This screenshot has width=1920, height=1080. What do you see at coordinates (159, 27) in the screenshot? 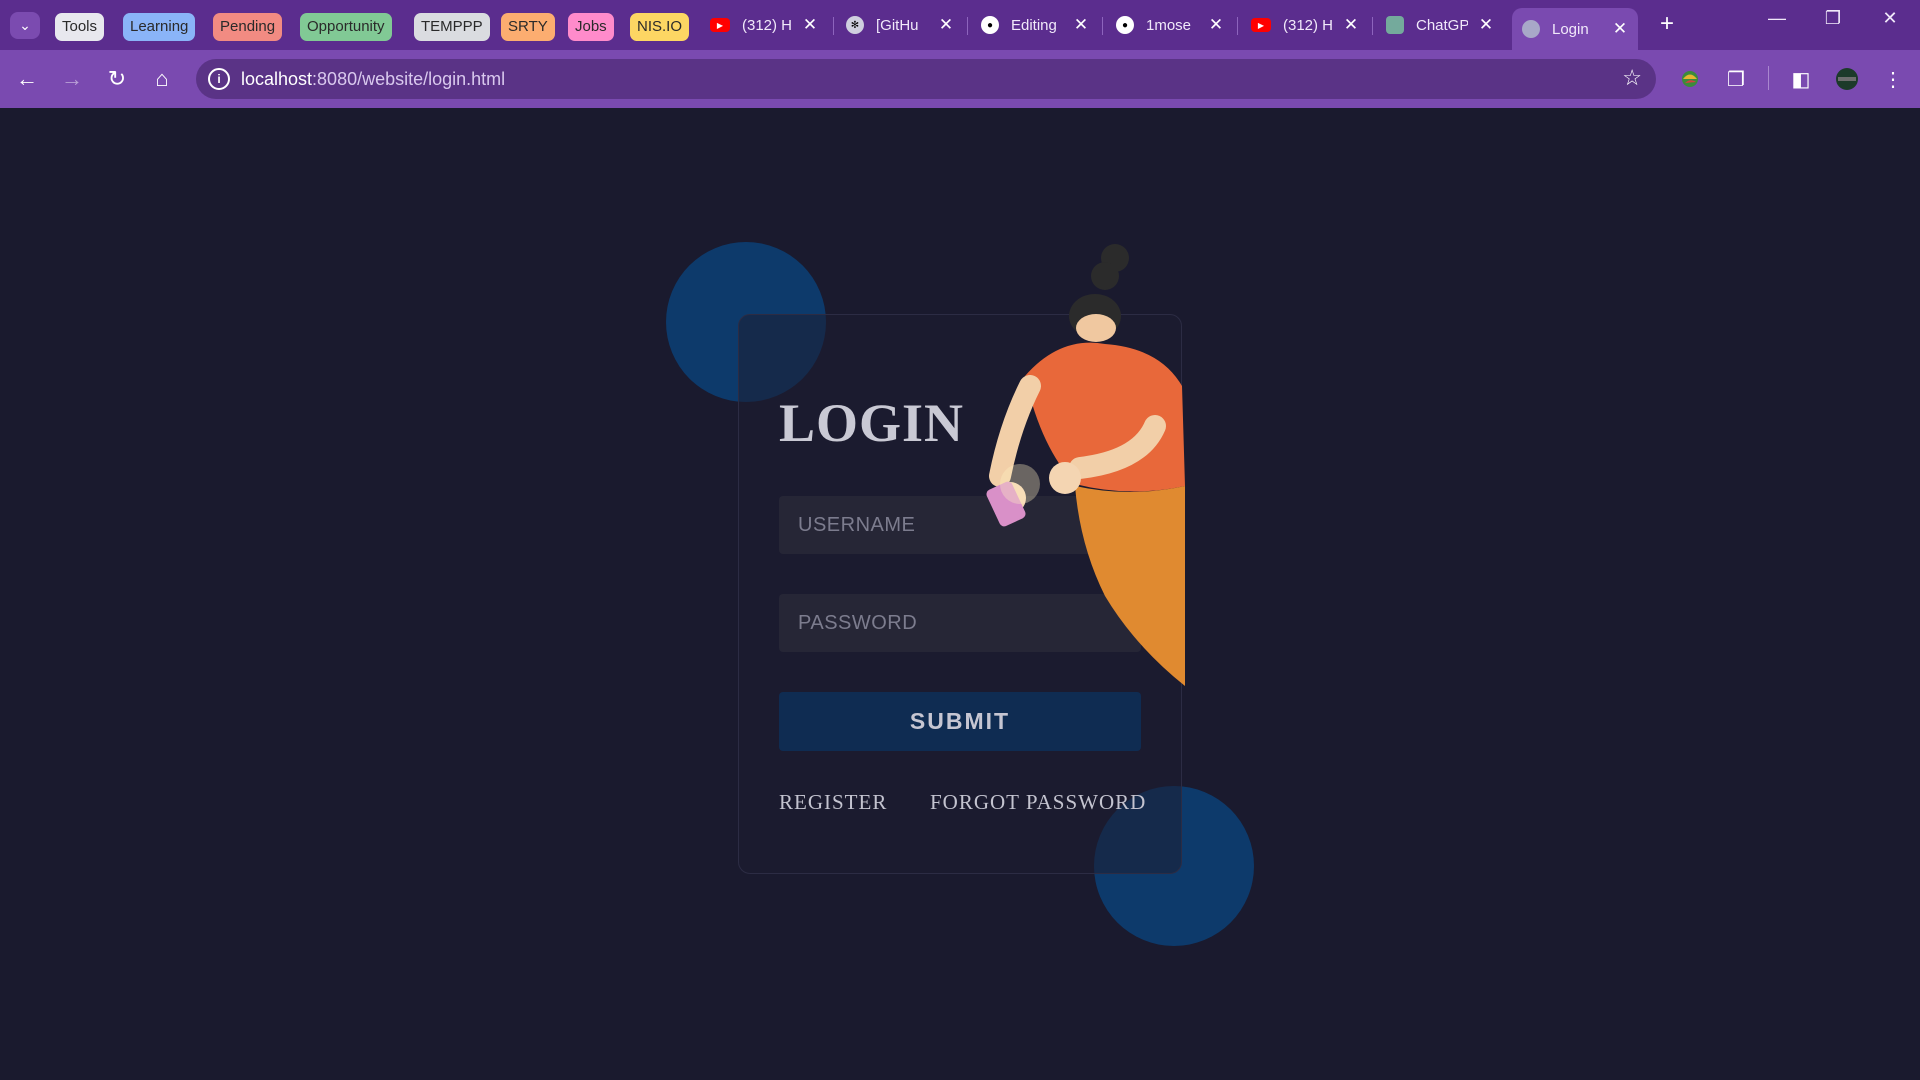
I see `tab-group-learning: Learning` at bounding box center [159, 27].